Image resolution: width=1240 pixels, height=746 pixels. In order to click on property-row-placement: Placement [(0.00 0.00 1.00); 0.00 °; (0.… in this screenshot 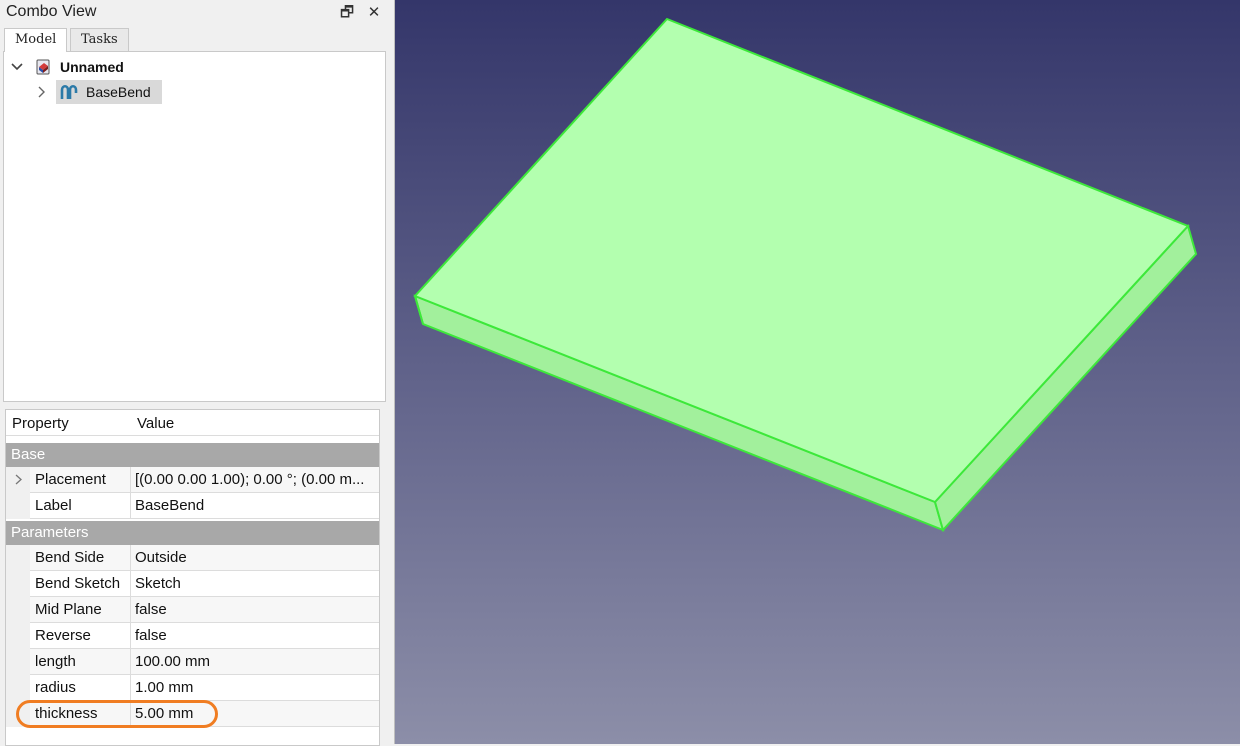, I will do `click(192, 480)`.